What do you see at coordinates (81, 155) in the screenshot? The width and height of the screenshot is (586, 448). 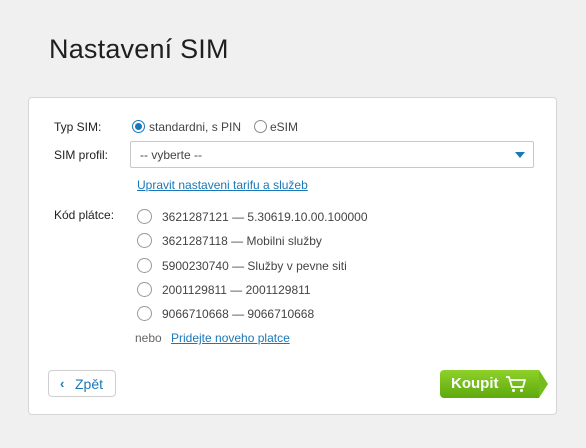 I see `sim-profile-label: SIM profil:` at bounding box center [81, 155].